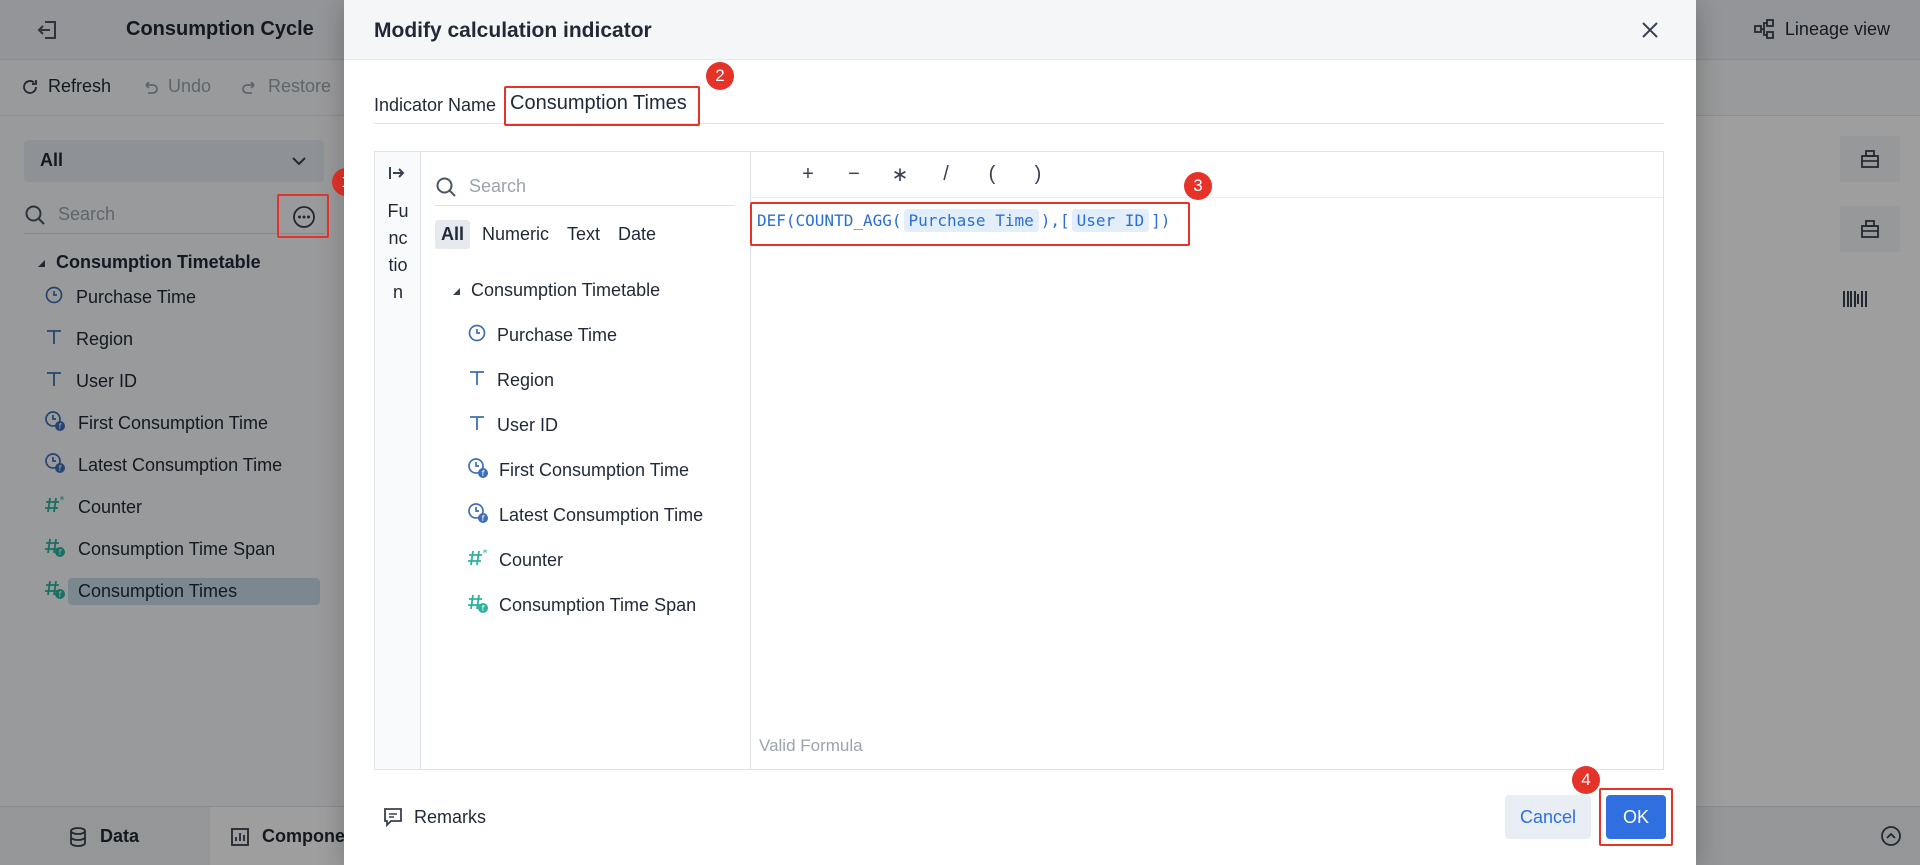  Describe the element at coordinates (808, 174) in the screenshot. I see `plus-operator: +` at that location.